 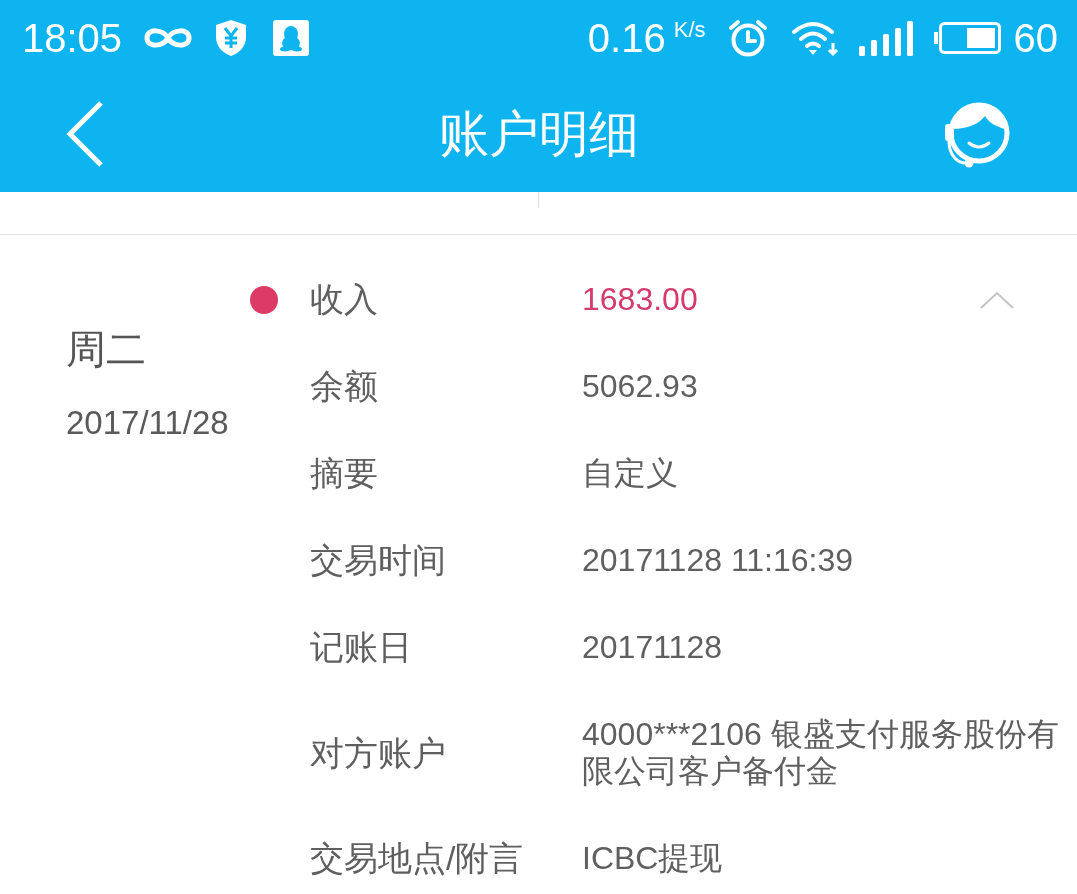 I want to click on network-speed: 0.16, so click(x=626, y=37).